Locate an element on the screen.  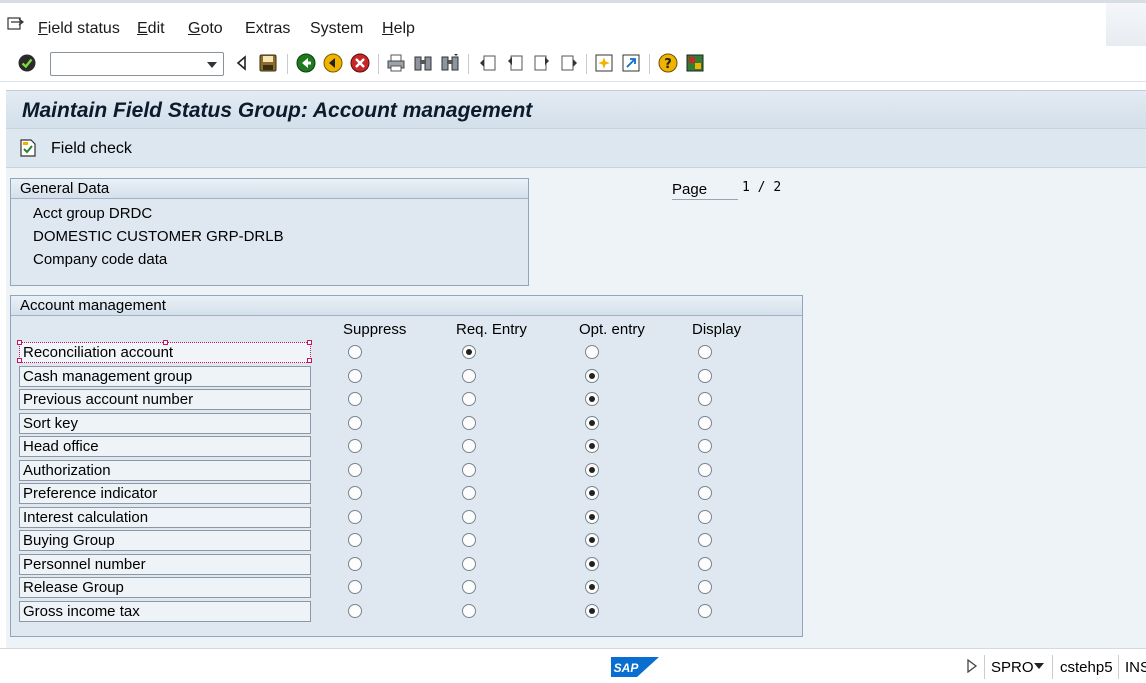
cancel-icon is located at coordinates (360, 63).